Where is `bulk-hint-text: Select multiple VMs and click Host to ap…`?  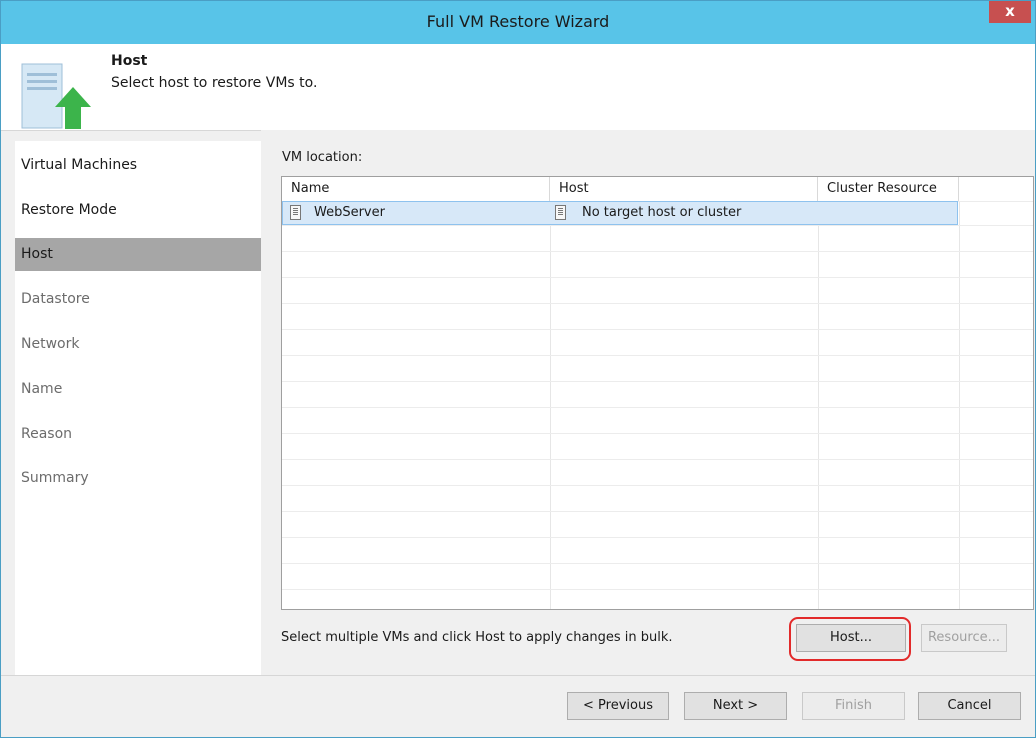 bulk-hint-text: Select multiple VMs and click Host to ap… is located at coordinates (477, 637).